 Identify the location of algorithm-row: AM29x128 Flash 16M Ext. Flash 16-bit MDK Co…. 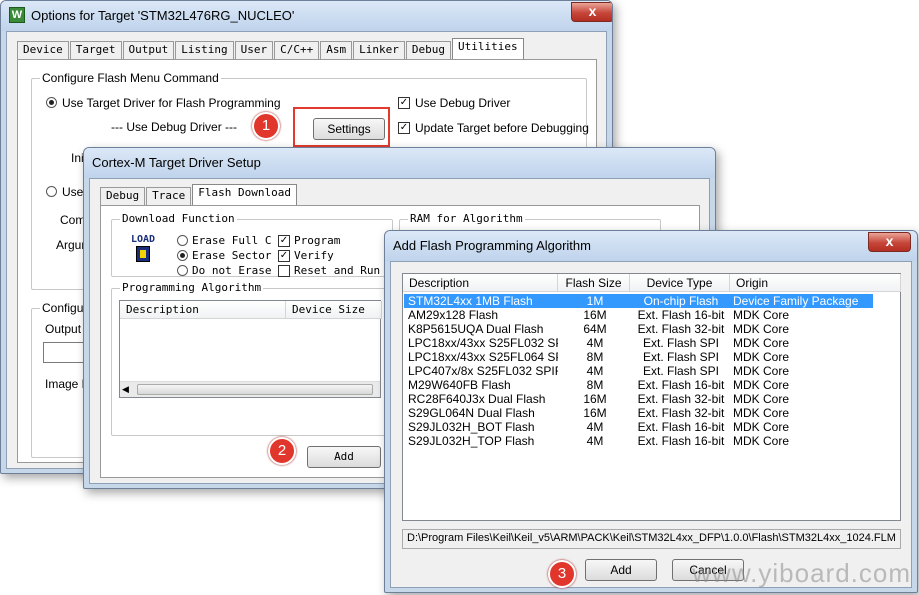
(638, 315).